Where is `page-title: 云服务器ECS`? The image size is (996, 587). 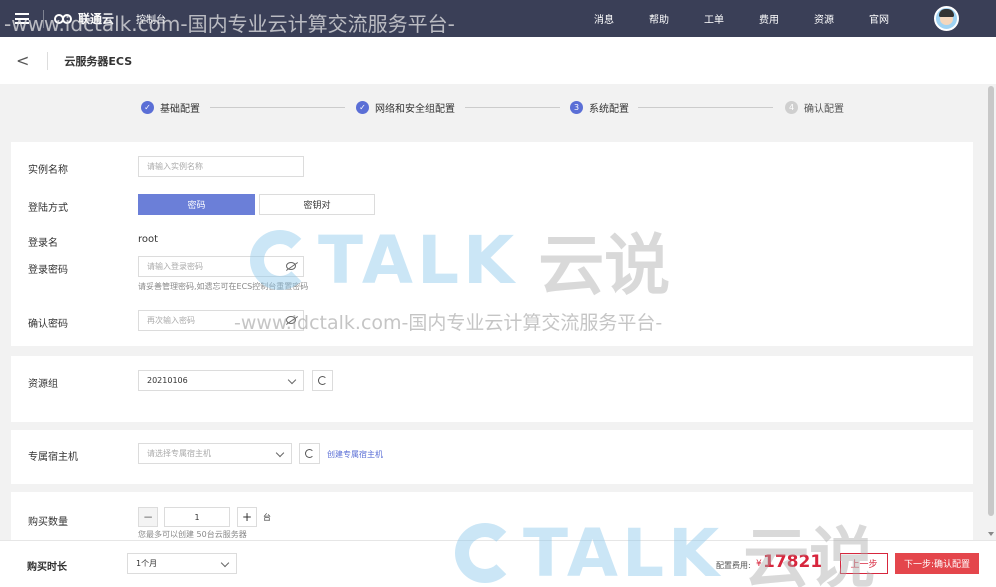 page-title: 云服务器ECS is located at coordinates (98, 61).